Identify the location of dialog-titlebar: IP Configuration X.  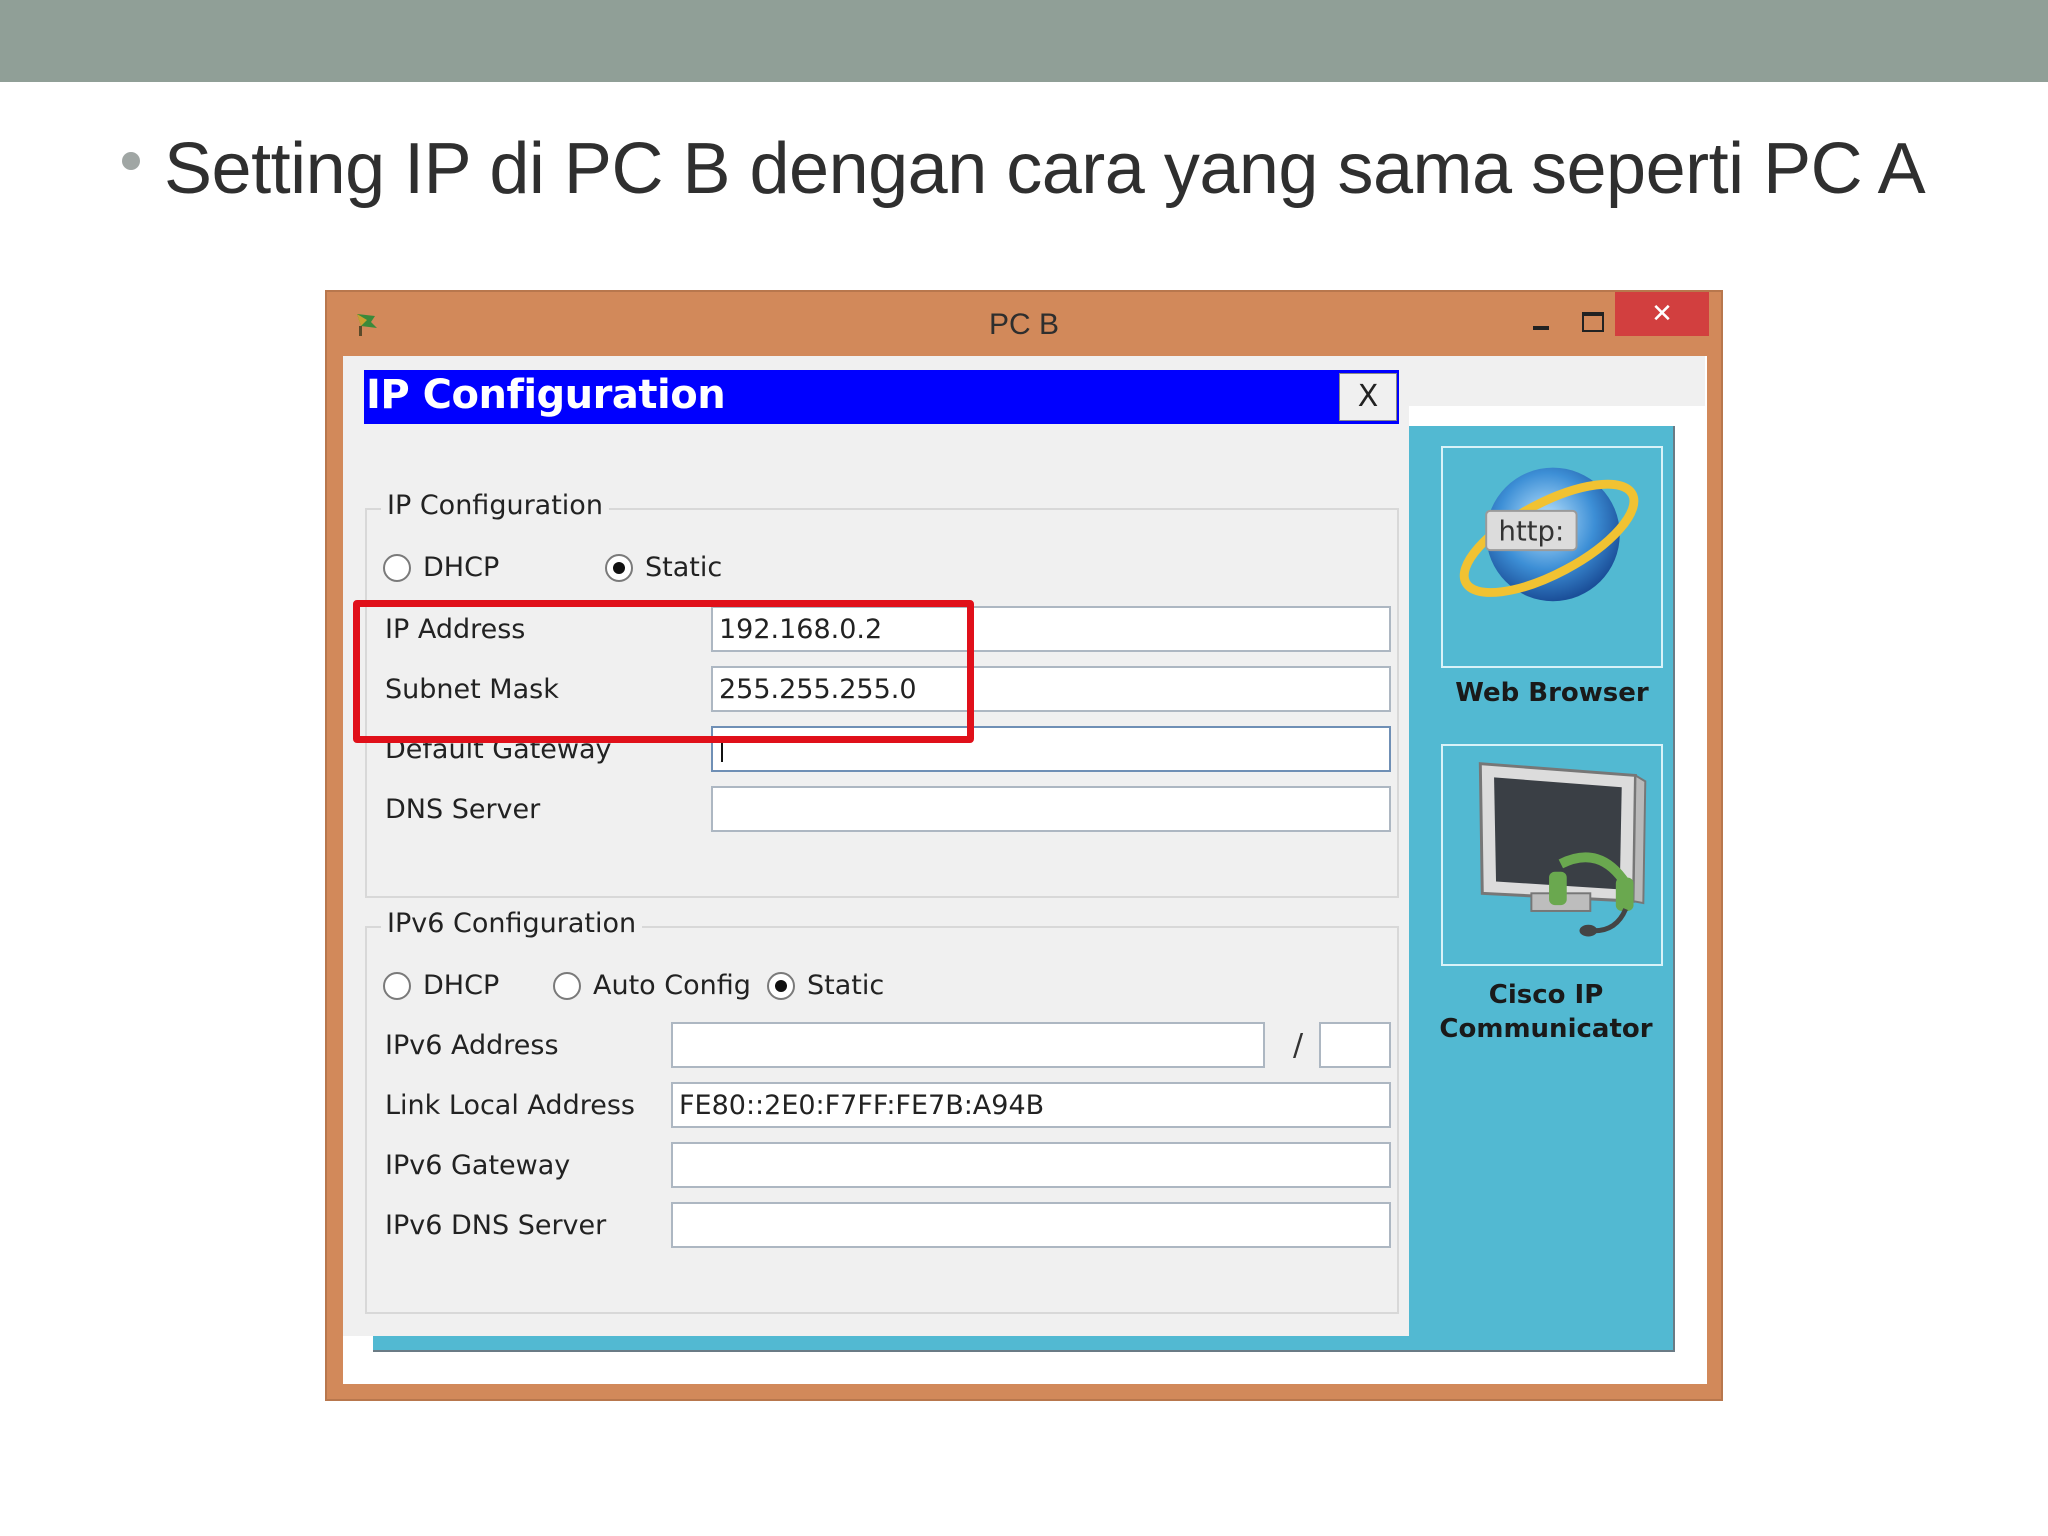
(881, 397).